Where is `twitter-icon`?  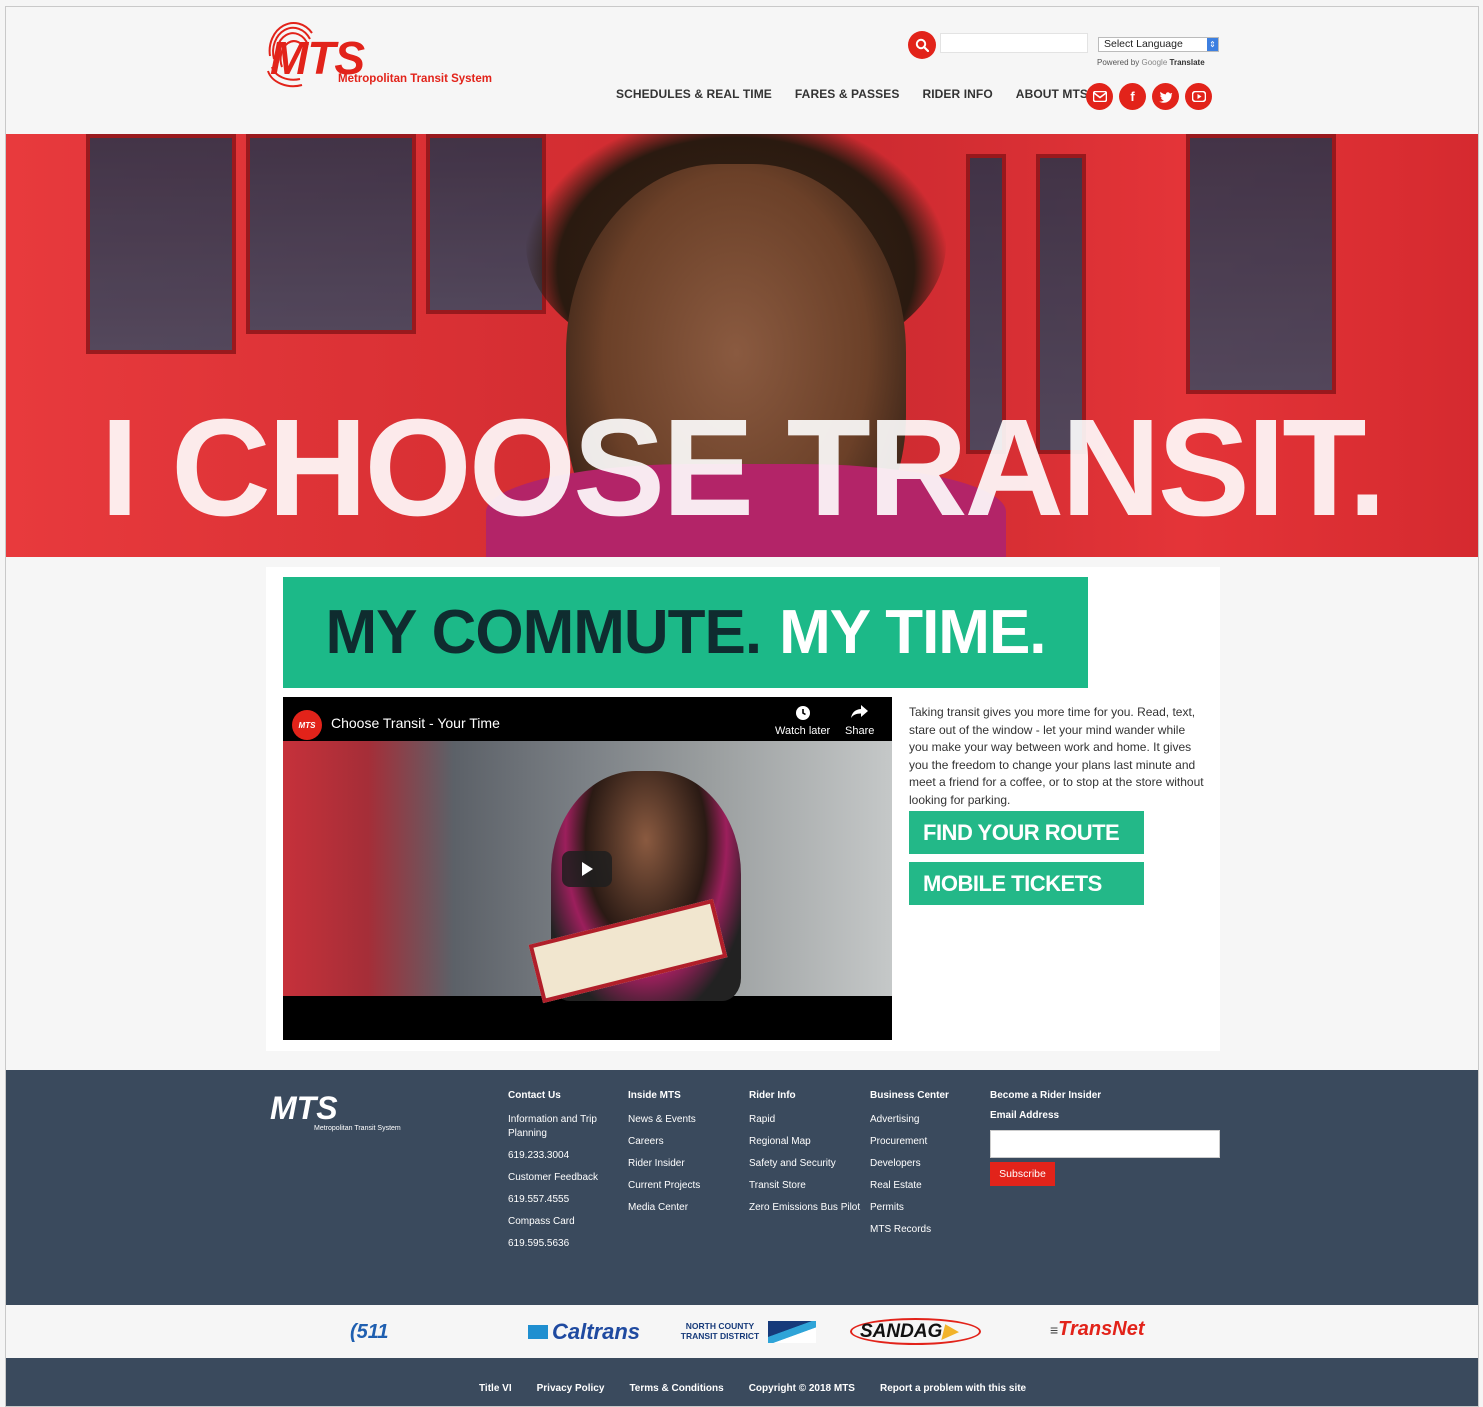
twitter-icon is located at coordinates (1165, 96).